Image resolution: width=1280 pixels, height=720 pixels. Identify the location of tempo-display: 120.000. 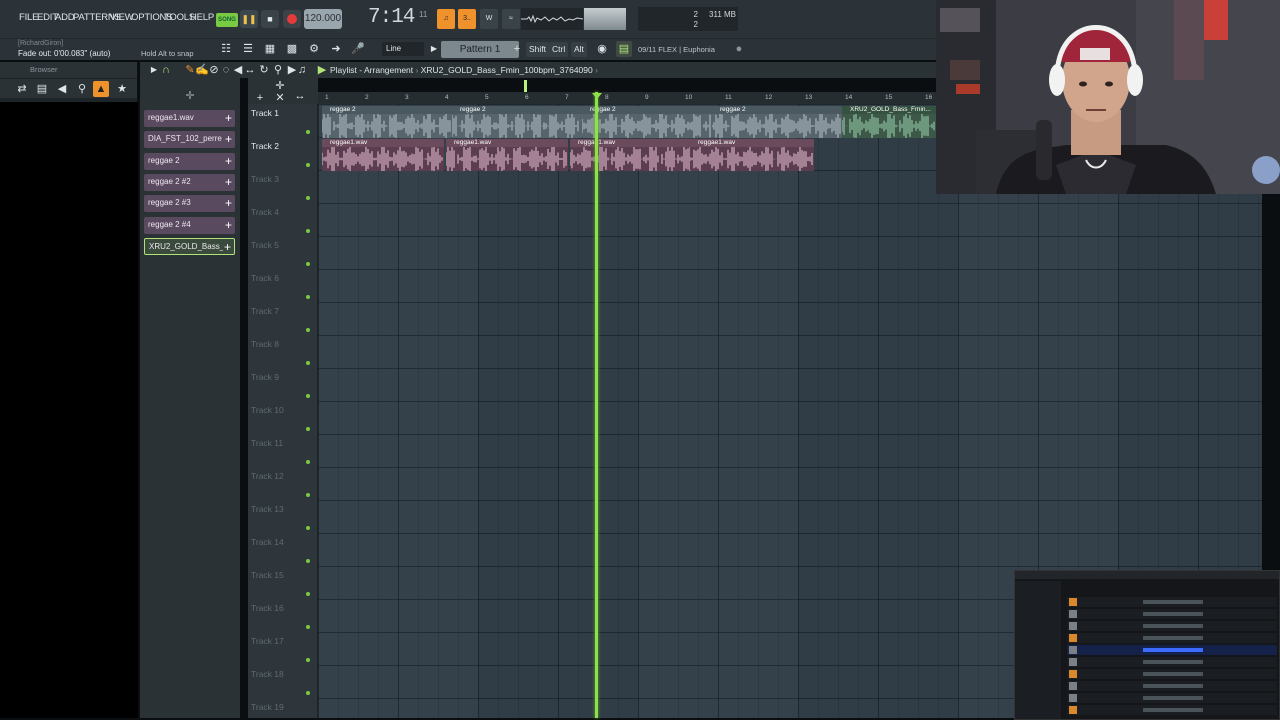
(323, 19).